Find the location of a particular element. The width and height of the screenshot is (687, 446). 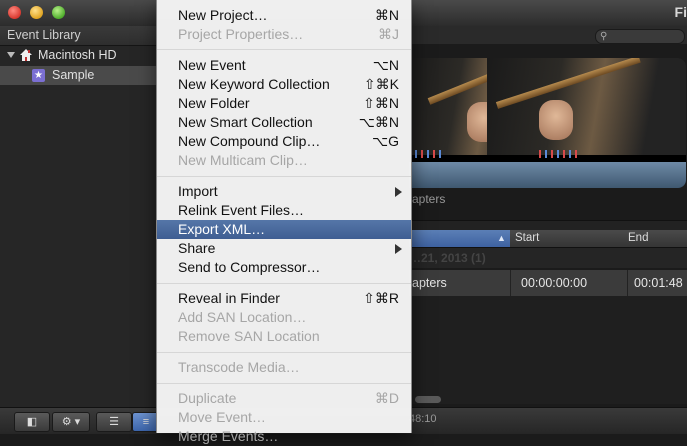

group-label: …21, 2013 (1) is located at coordinates (447, 258).